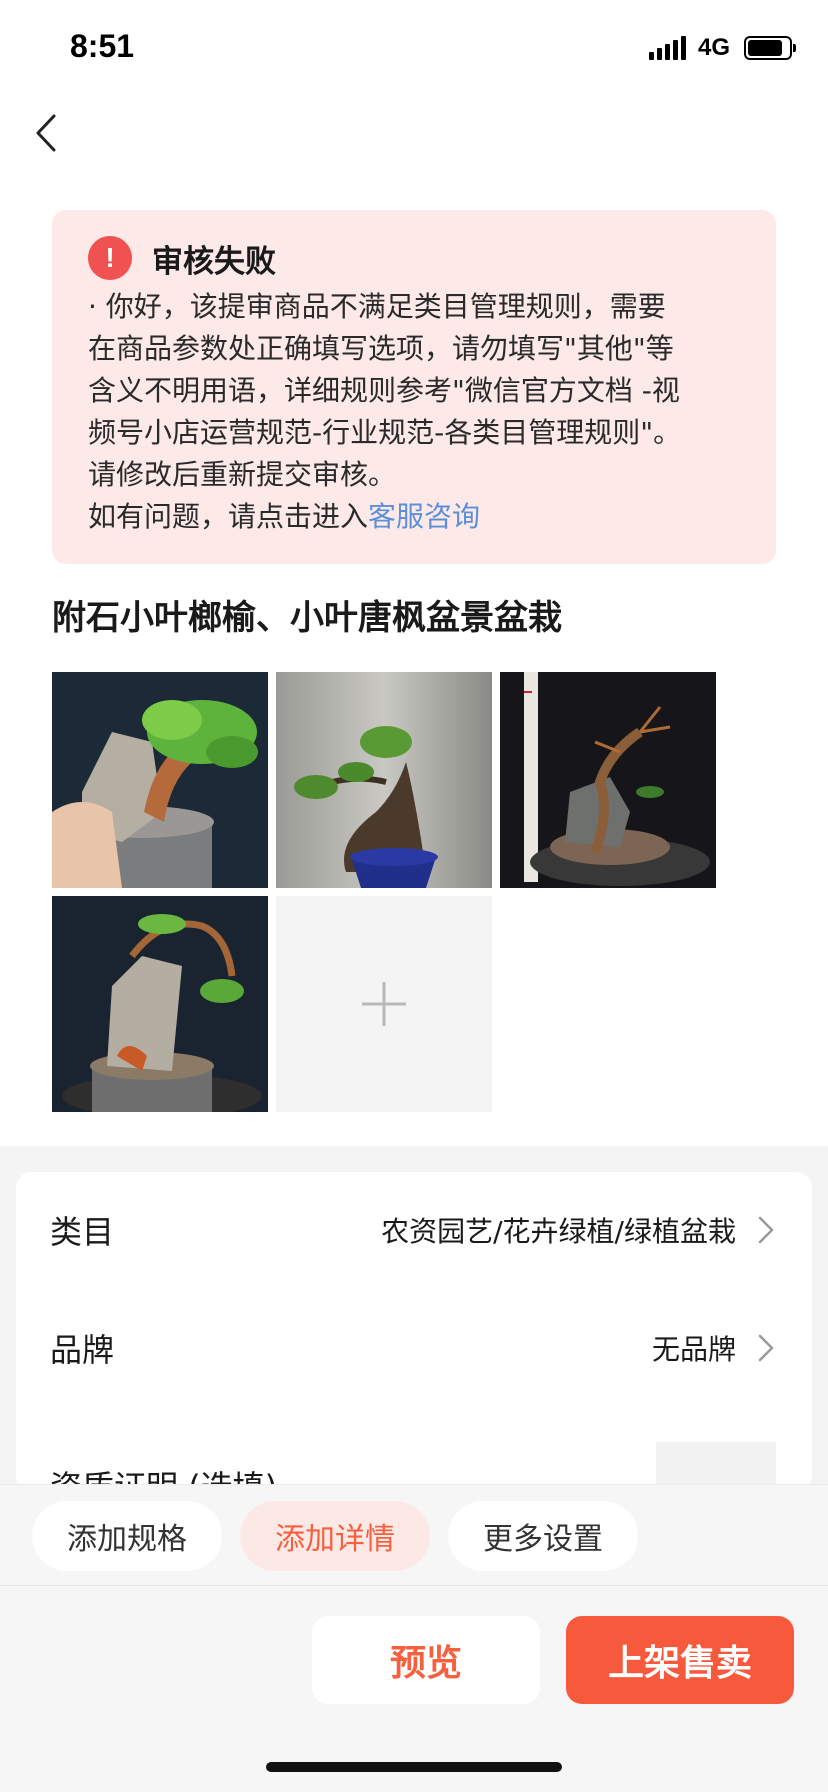 Image resolution: width=828 pixels, height=1792 pixels. I want to click on status-time: 8:51, so click(102, 46).